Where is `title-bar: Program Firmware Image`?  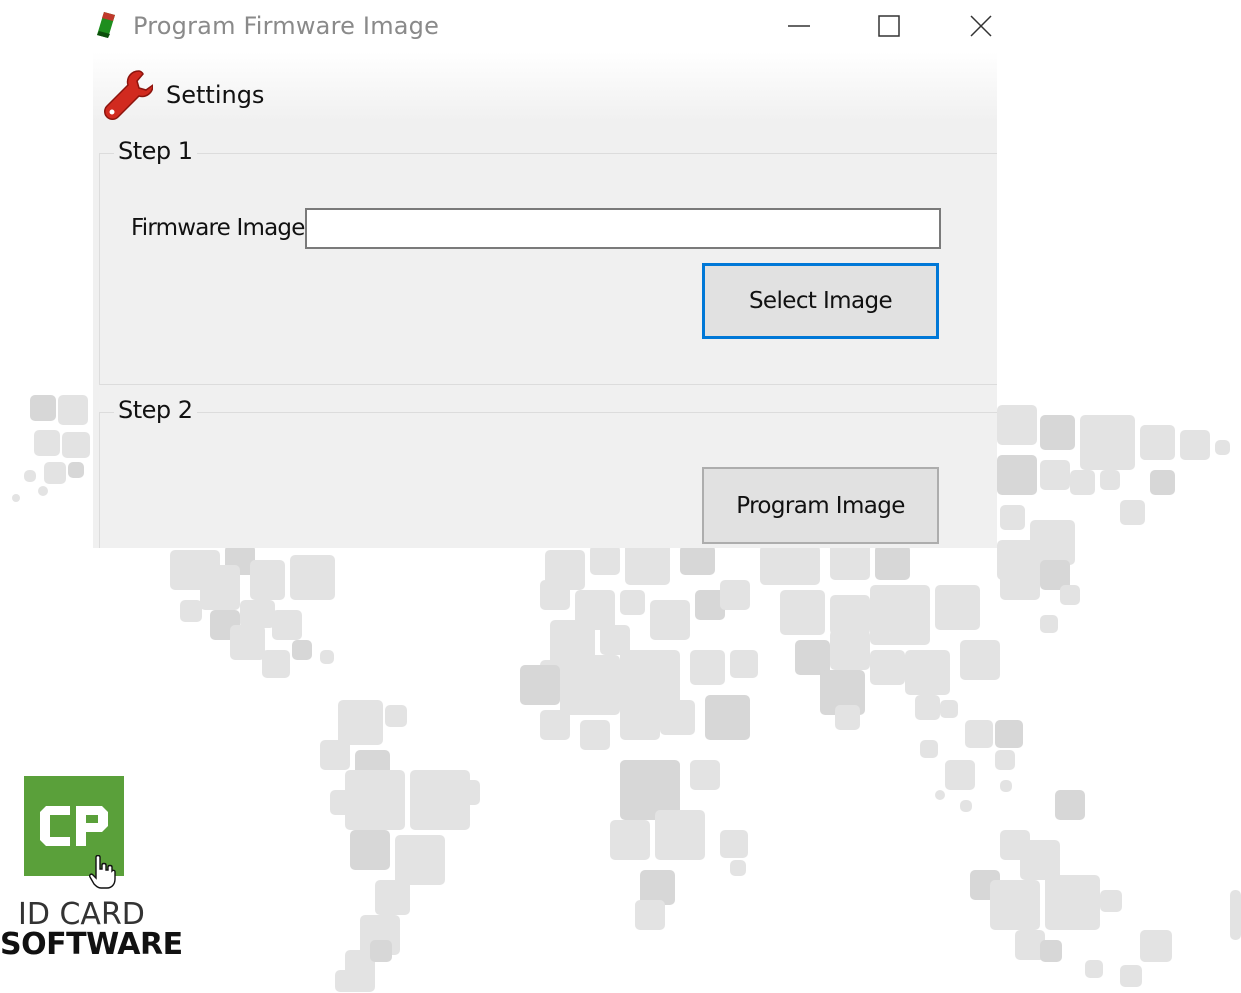
title-bar: Program Firmware Image is located at coordinates (545, 26).